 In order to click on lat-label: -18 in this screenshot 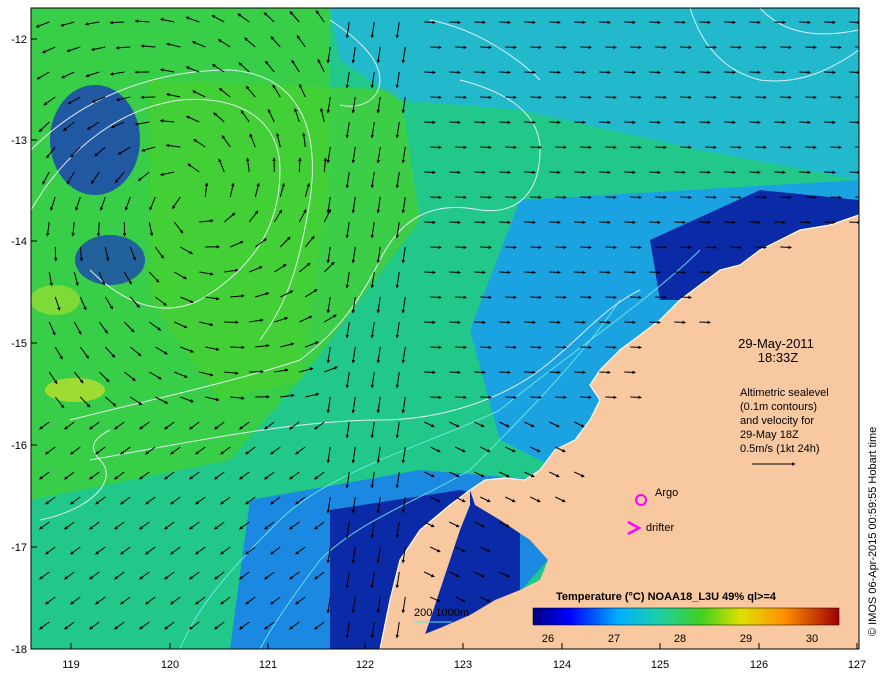, I will do `click(19, 650)`.